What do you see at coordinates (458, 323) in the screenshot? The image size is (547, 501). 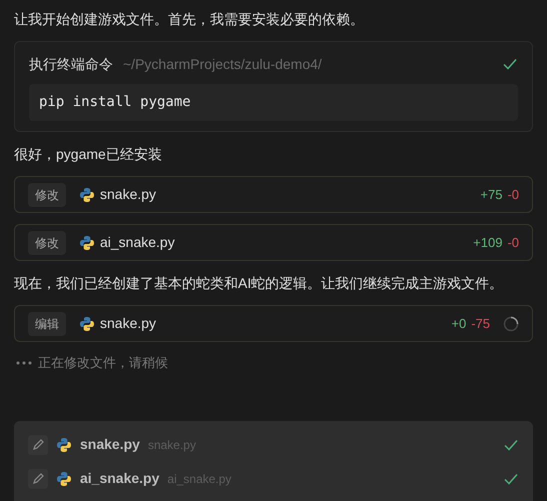 I see `lines-added: +0` at bounding box center [458, 323].